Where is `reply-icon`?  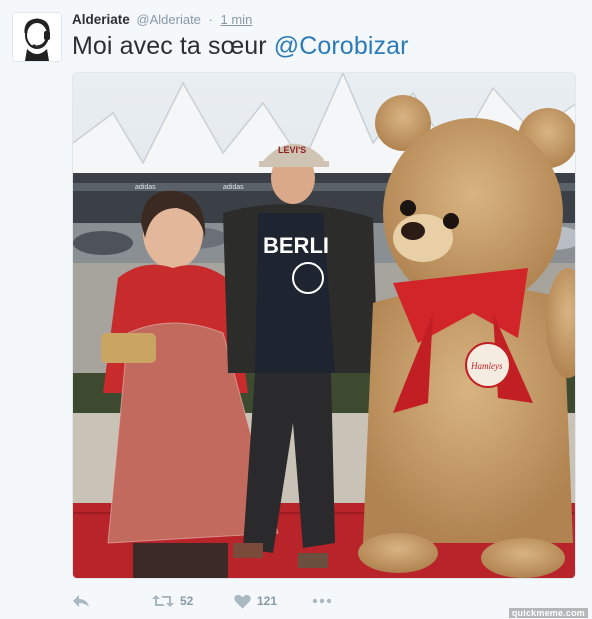
reply-icon is located at coordinates (81, 601).